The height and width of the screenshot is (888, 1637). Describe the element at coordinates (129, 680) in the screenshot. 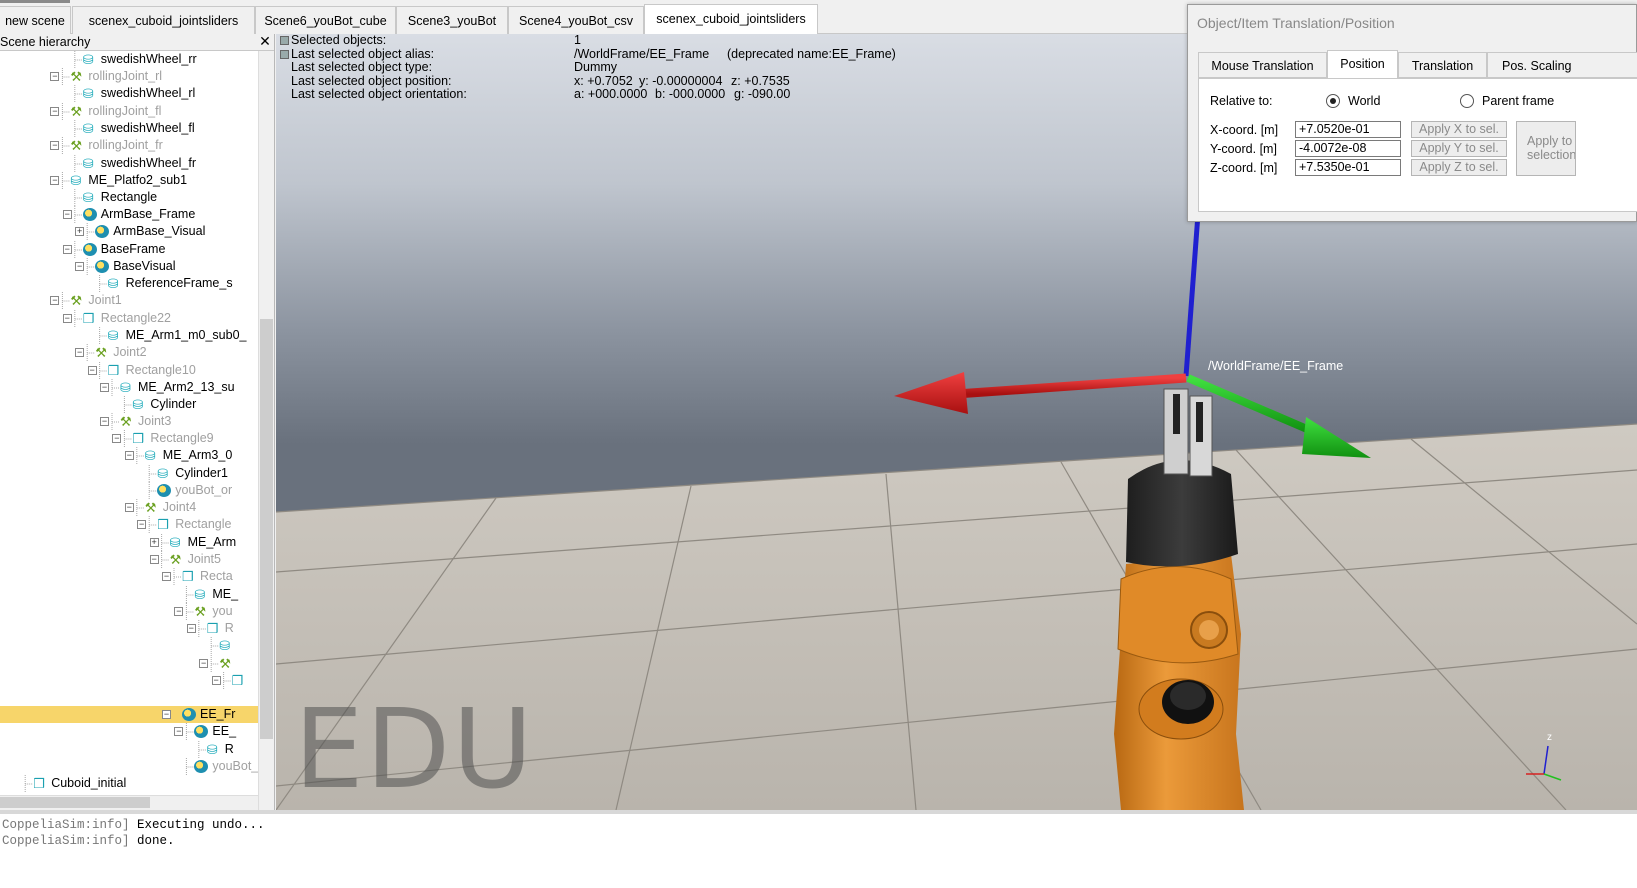

I see `hierarchy-row: − ❒` at that location.